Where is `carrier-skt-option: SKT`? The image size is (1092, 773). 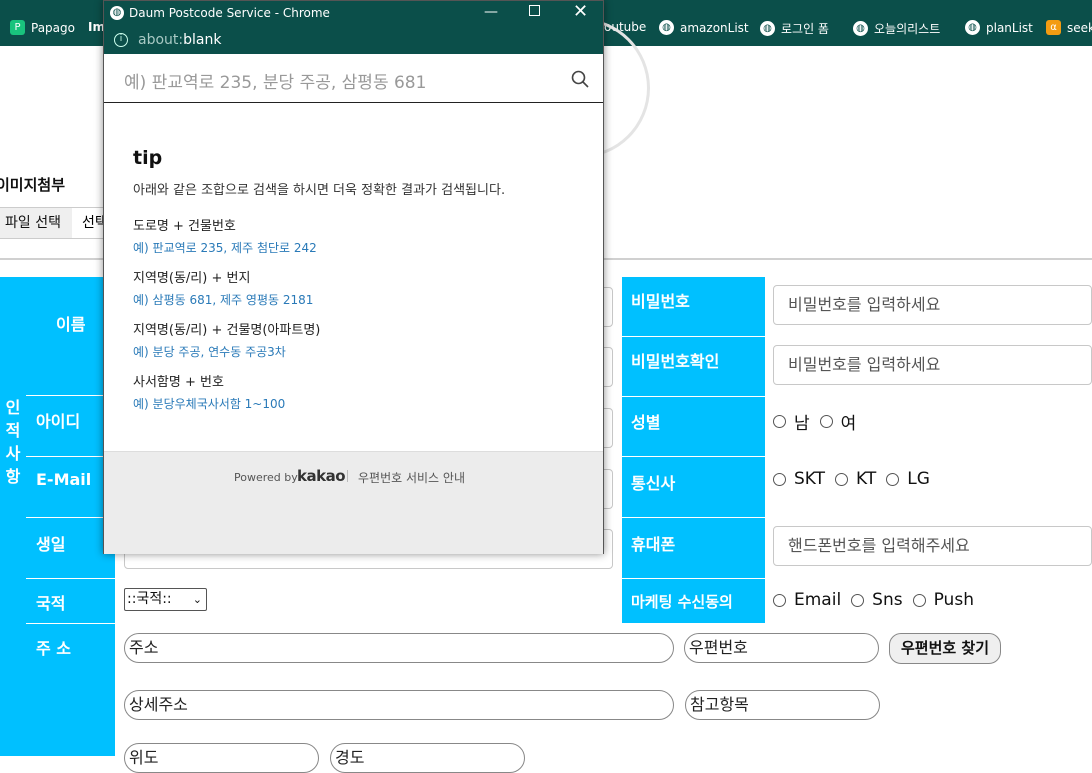
carrier-skt-option: SKT is located at coordinates (799, 479).